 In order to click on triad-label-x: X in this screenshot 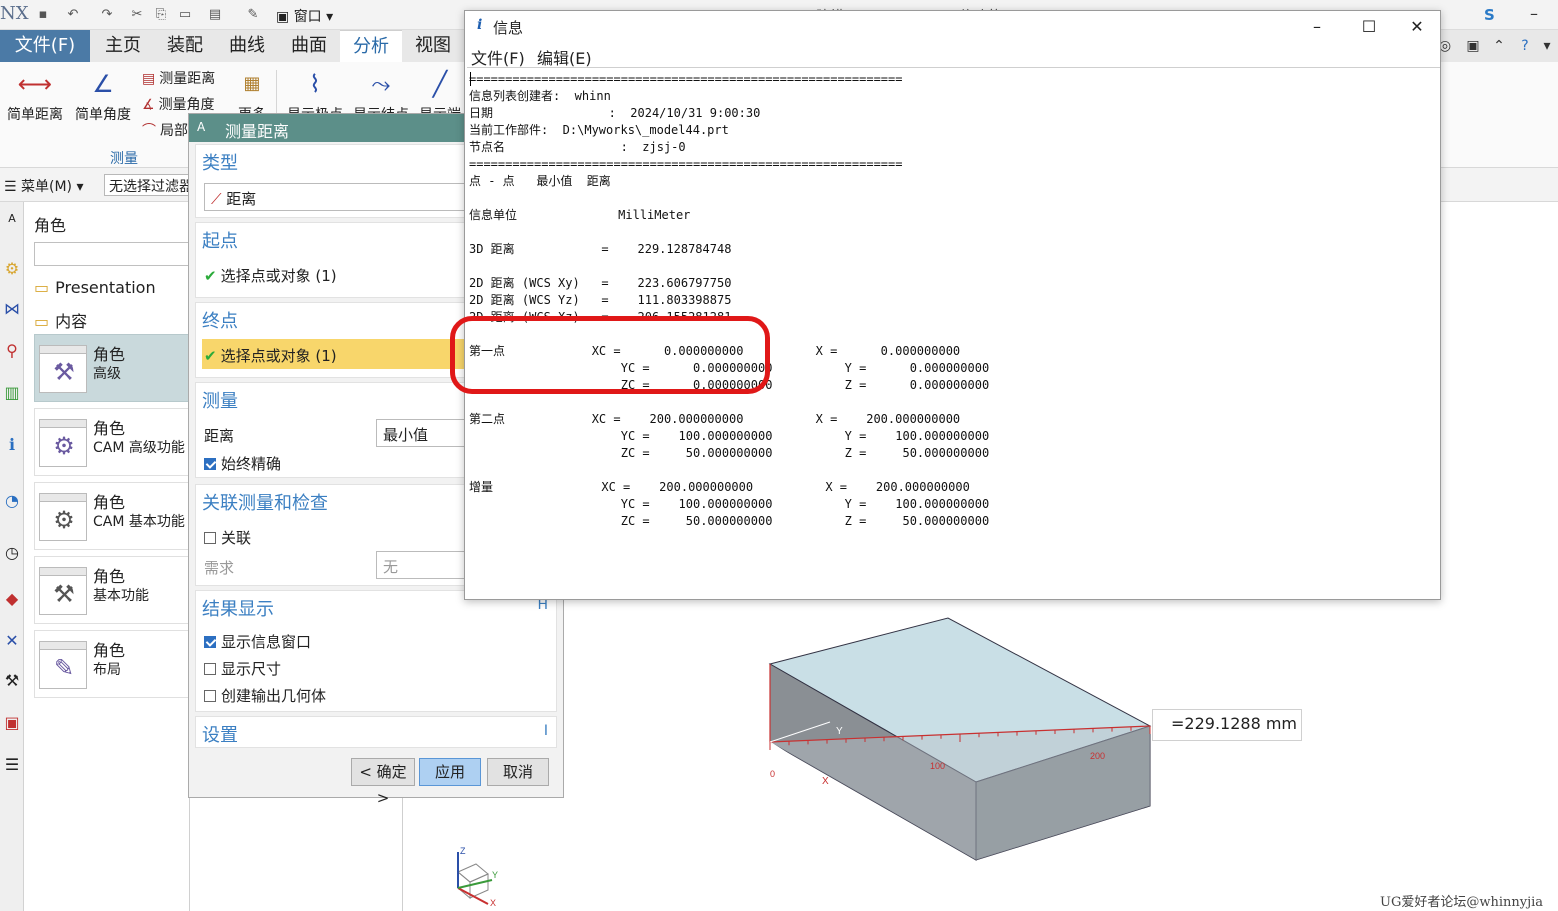, I will do `click(493, 903)`.